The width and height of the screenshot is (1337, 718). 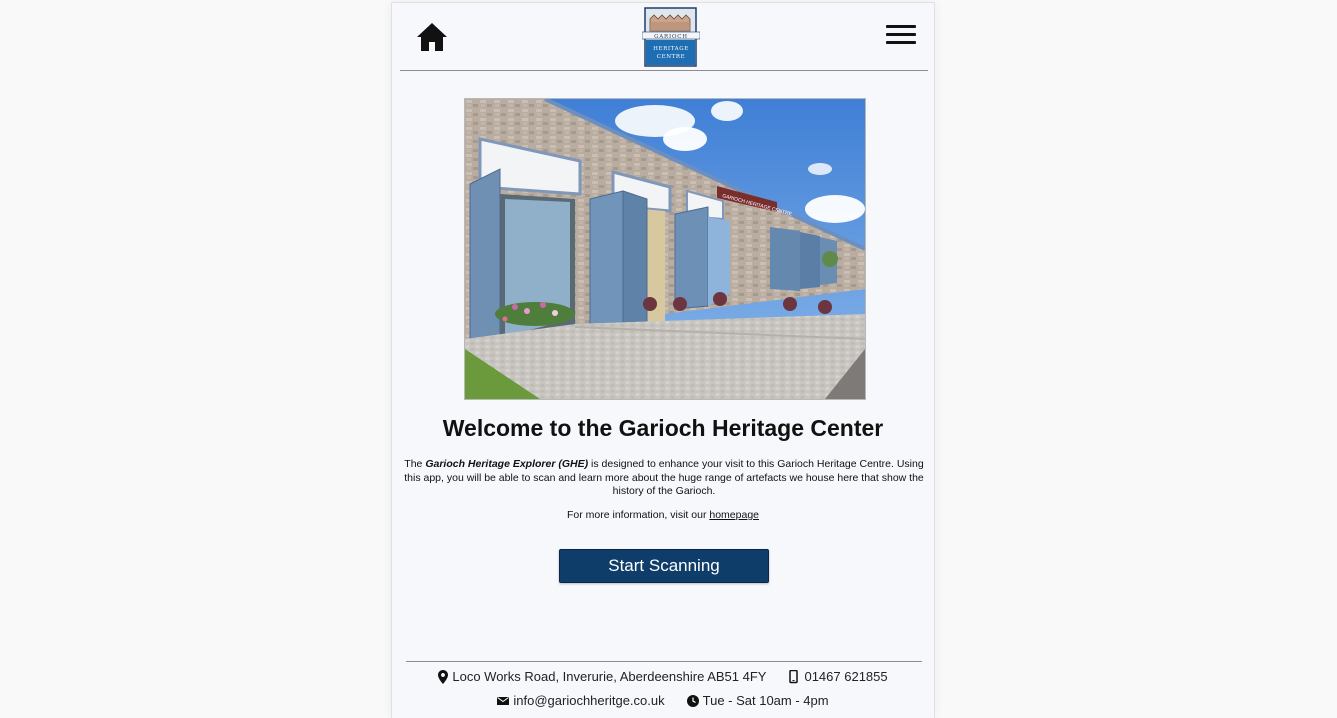 What do you see at coordinates (415, 464) in the screenshot?
I see `intro-text-start: The` at bounding box center [415, 464].